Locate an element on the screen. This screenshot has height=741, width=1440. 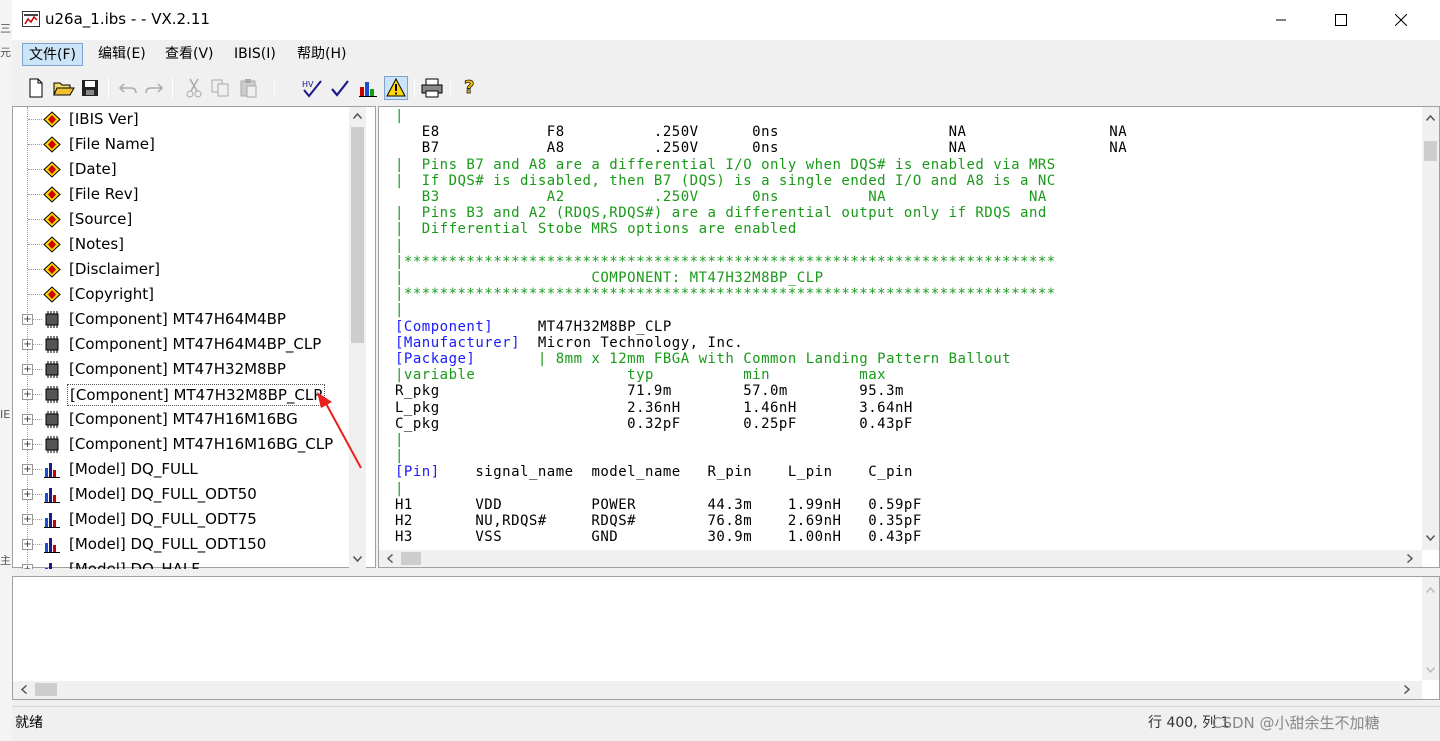
paste-button is located at coordinates (248, 88).